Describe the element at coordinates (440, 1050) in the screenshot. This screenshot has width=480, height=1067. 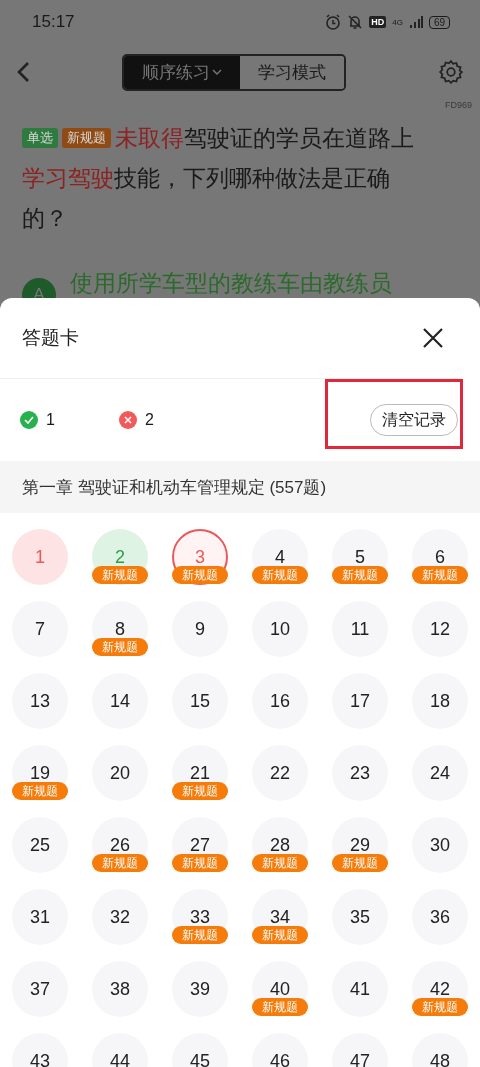
I see `question-number: 48` at that location.